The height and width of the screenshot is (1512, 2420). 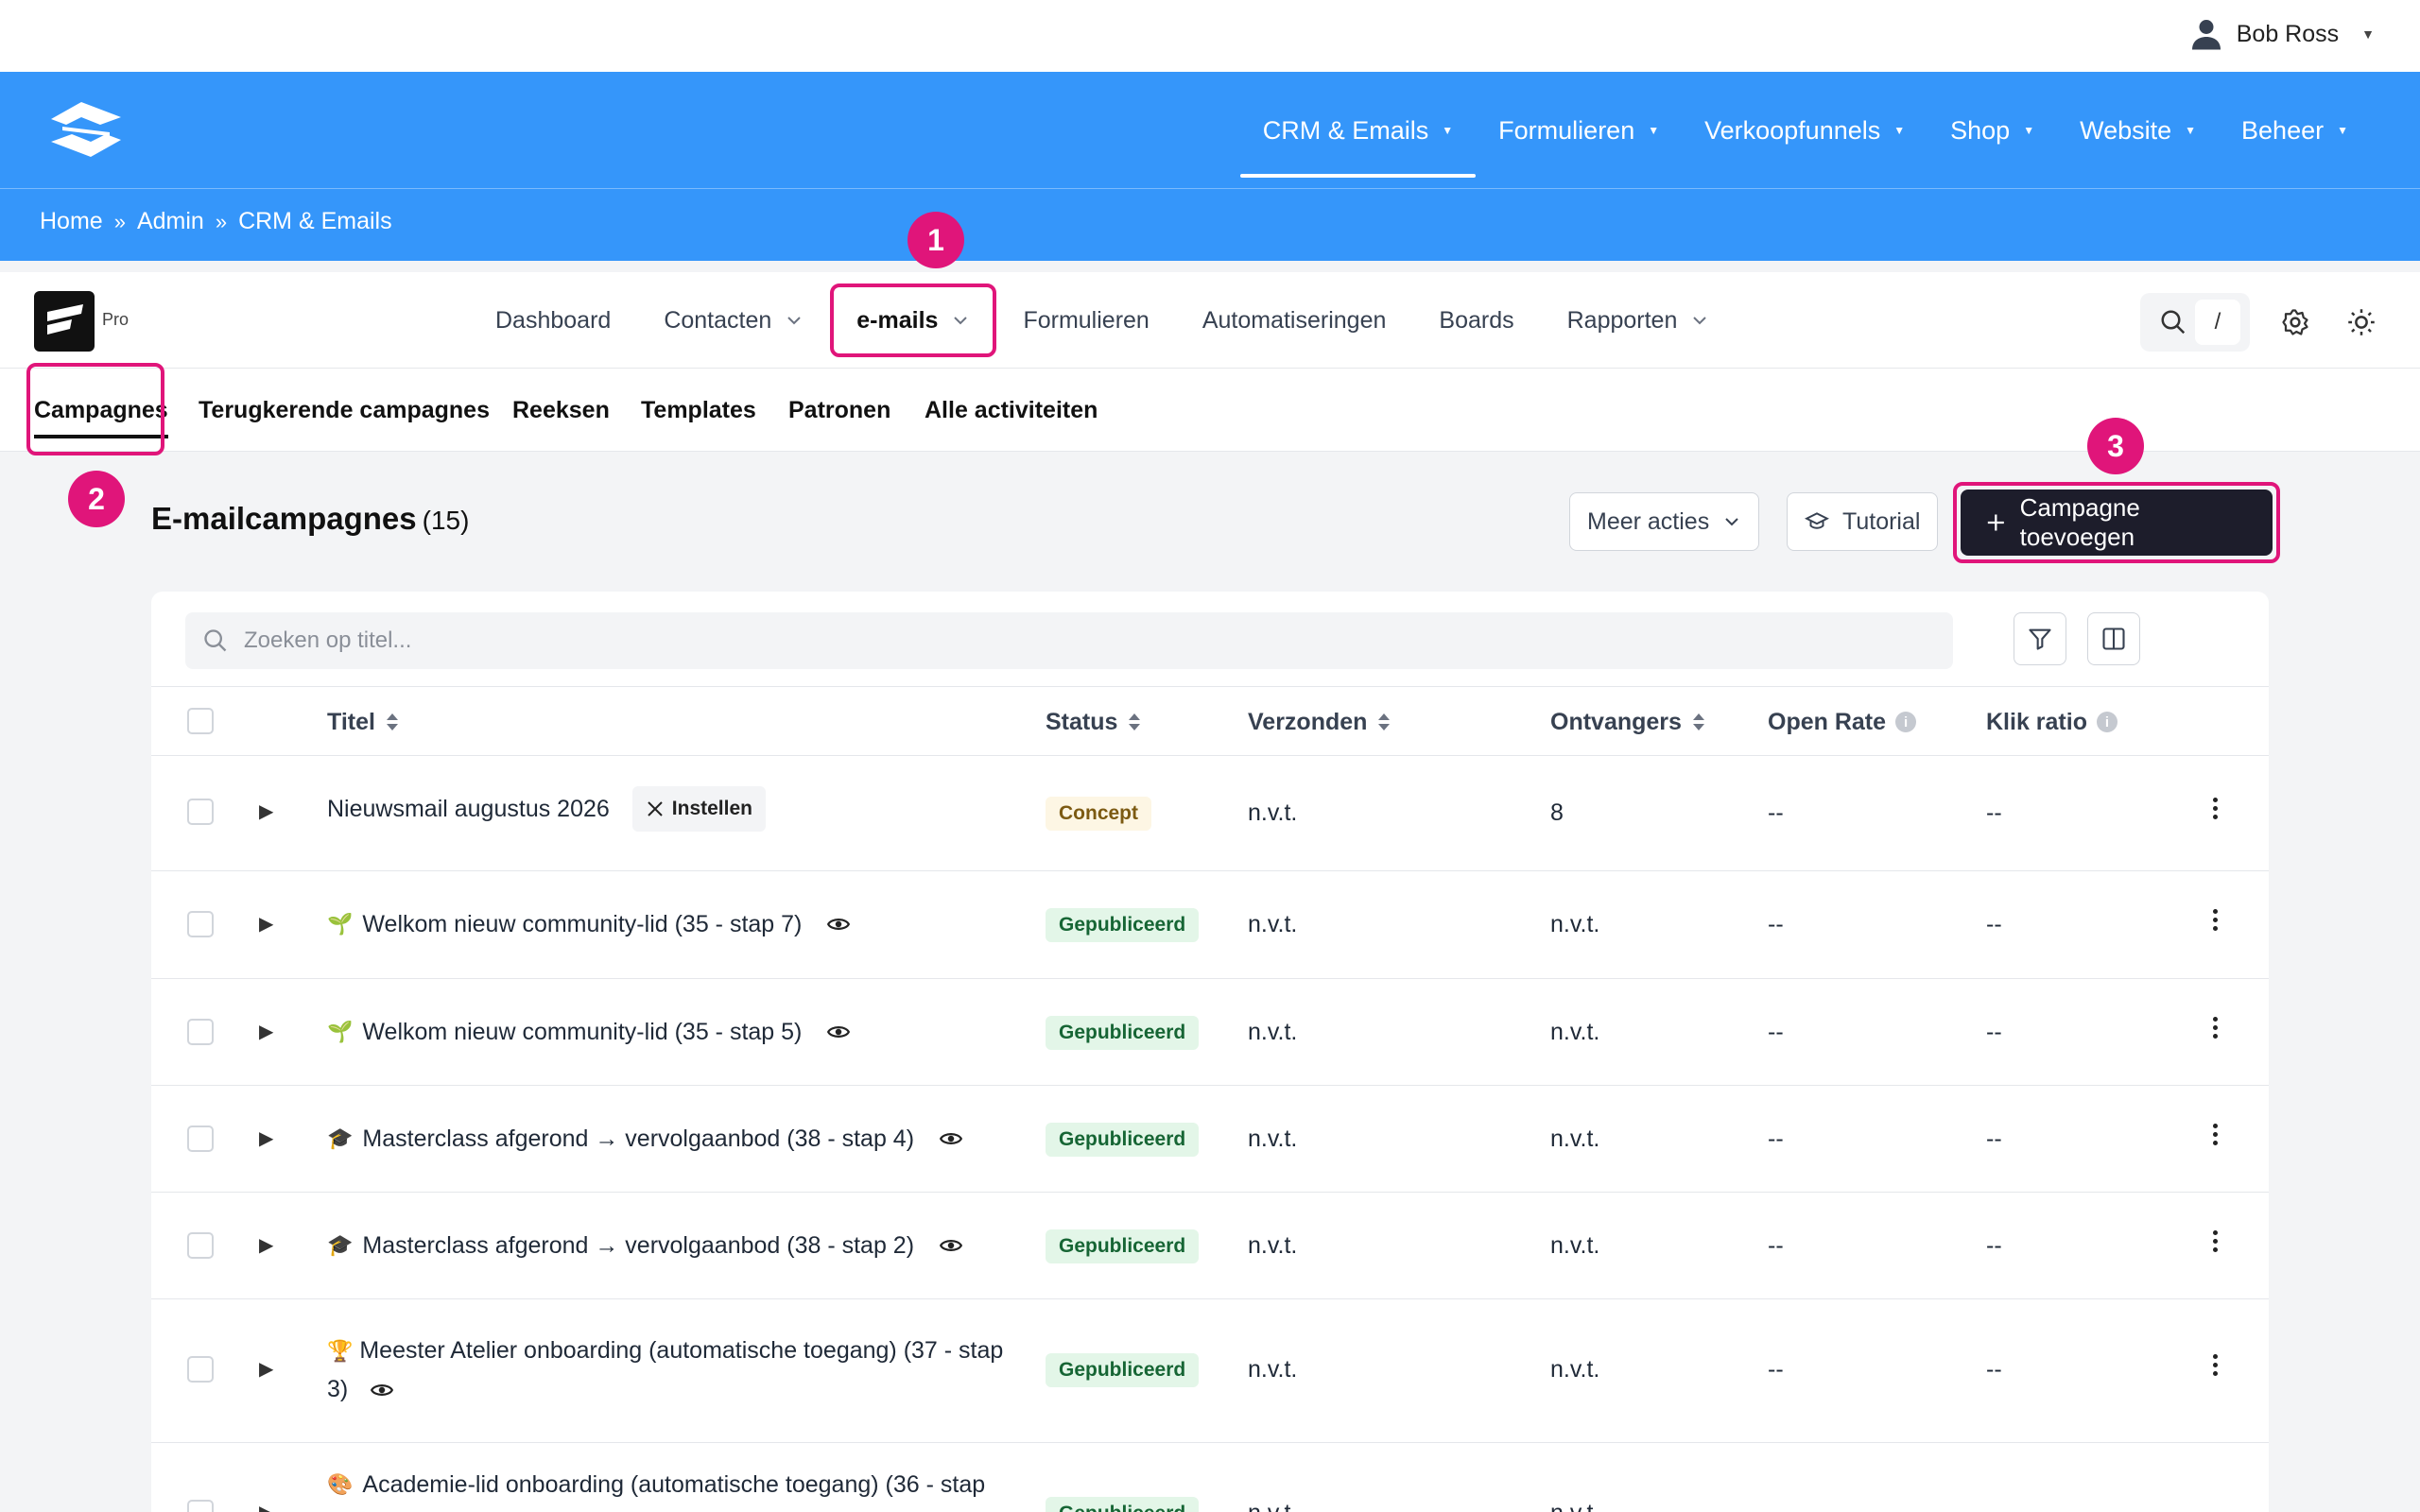 I want to click on recipients-cell: n.v.t., so click(x=1575, y=924).